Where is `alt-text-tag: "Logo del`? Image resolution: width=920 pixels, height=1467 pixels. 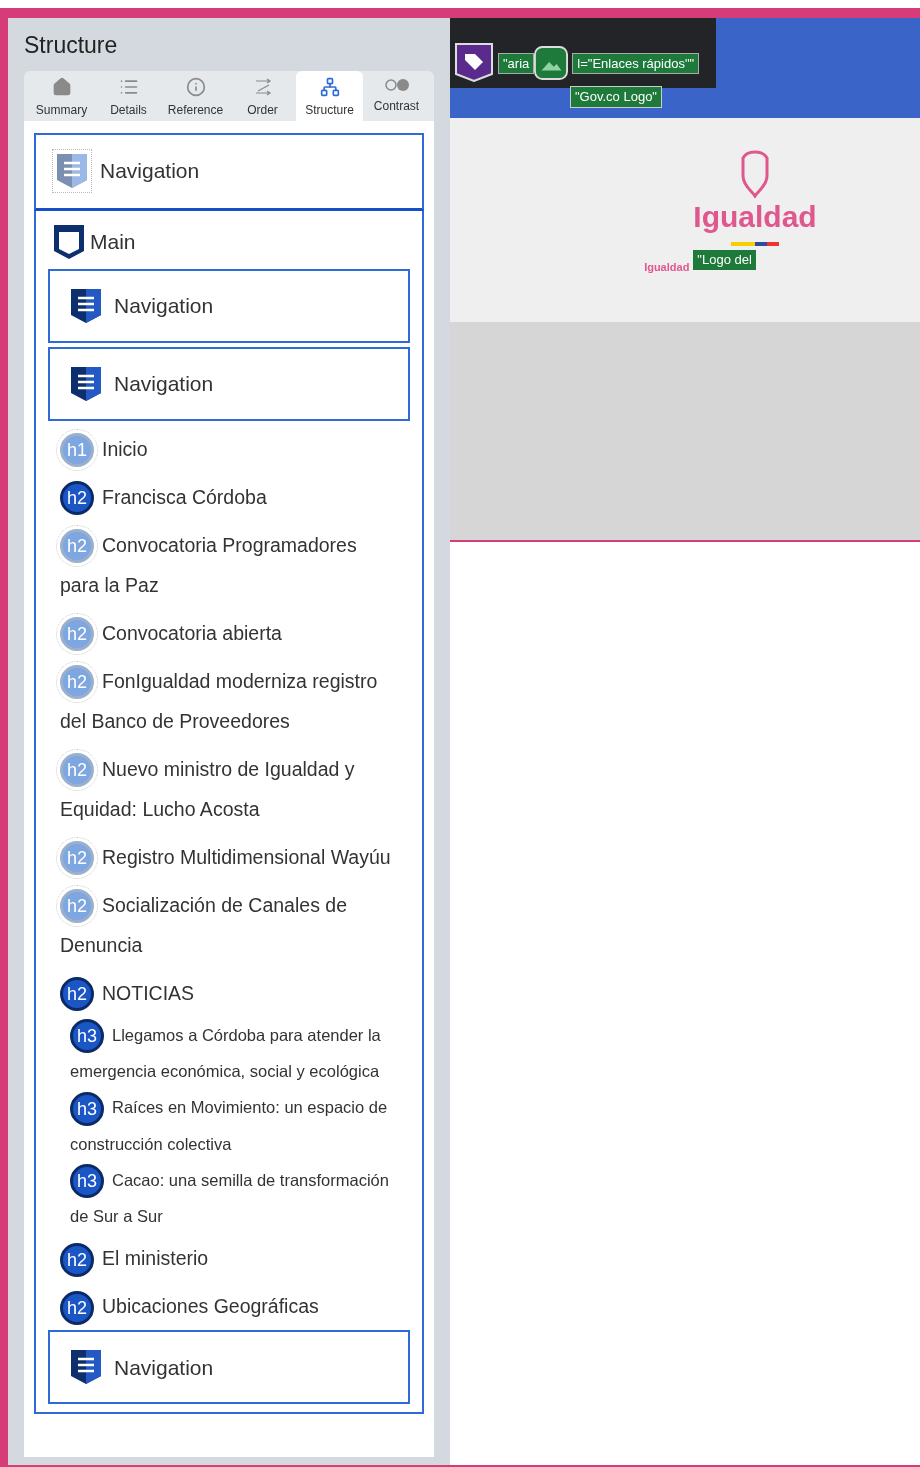 alt-text-tag: "Logo del is located at coordinates (724, 260).